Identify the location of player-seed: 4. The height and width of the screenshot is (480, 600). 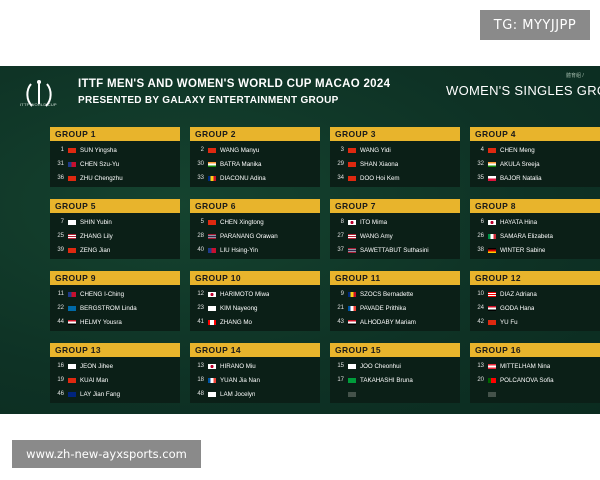
(482, 150).